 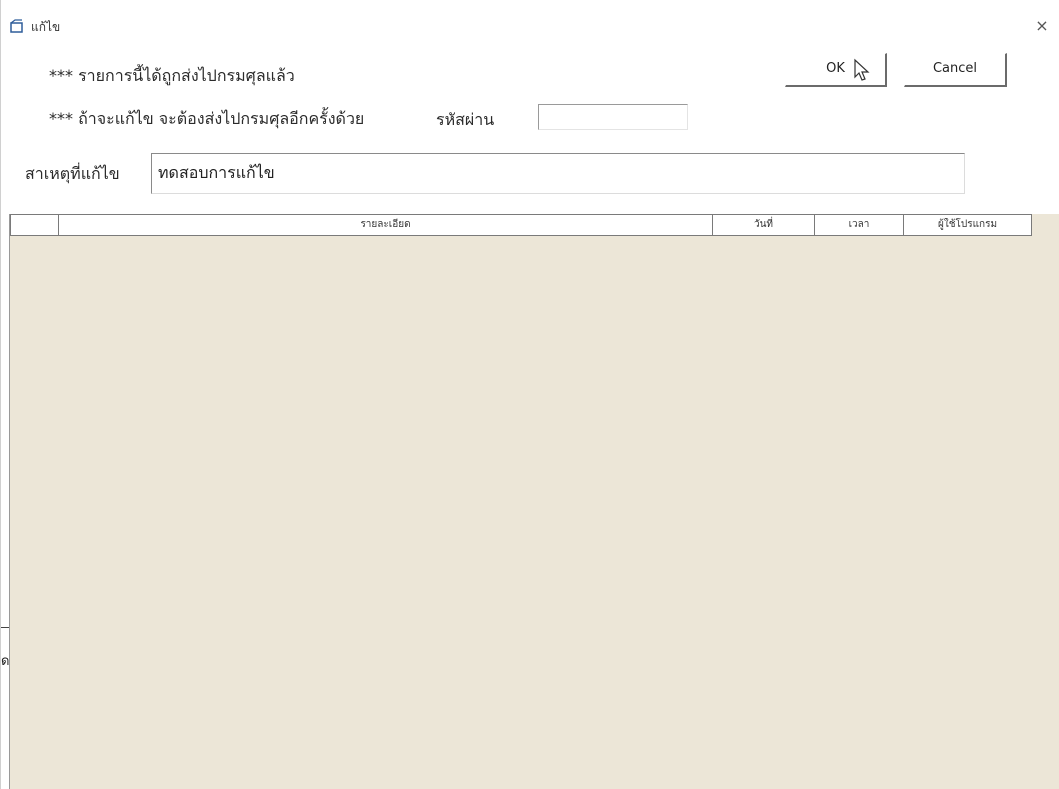 What do you see at coordinates (764, 225) in the screenshot?
I see `column-header-date: วันที่` at bounding box center [764, 225].